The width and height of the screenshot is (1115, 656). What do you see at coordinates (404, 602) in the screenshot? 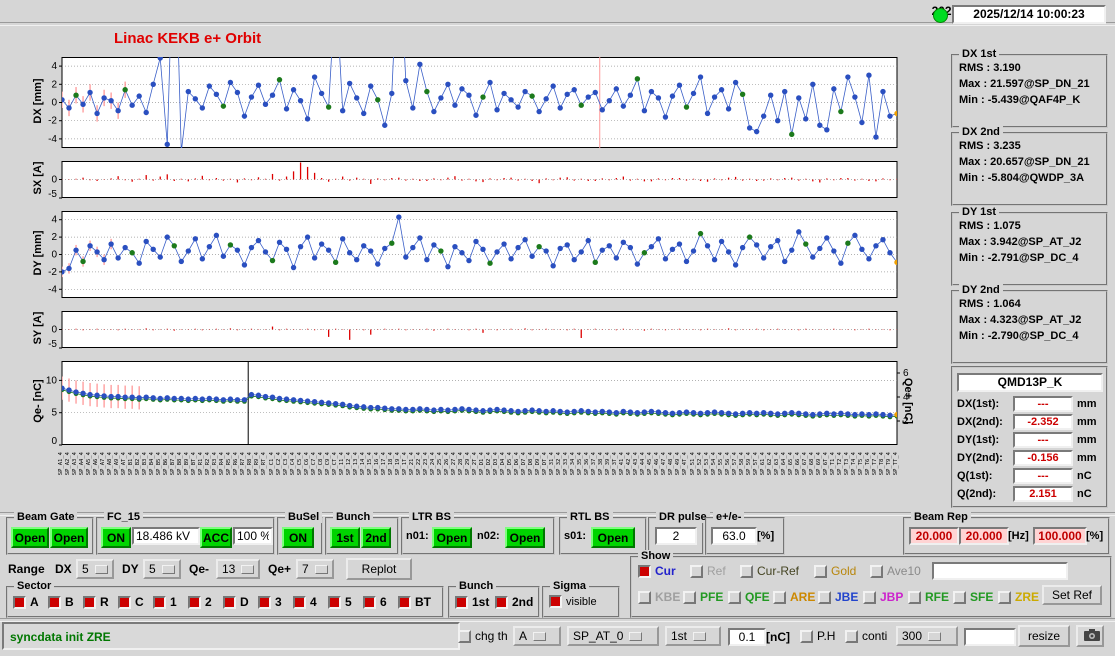
I see `sector-bt-checkbox-box` at bounding box center [404, 602].